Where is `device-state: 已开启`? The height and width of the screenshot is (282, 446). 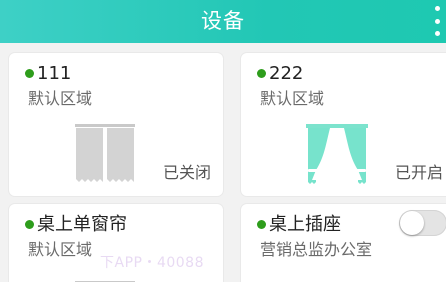 device-state: 已开启 is located at coordinates (419, 172).